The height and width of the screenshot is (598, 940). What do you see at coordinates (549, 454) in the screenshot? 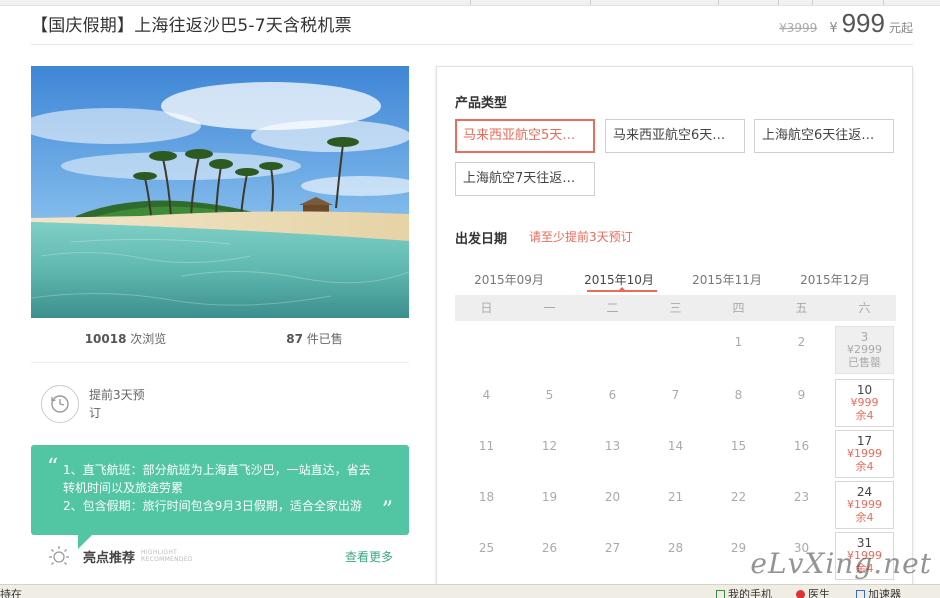
I see `calendar-day: 12` at bounding box center [549, 454].